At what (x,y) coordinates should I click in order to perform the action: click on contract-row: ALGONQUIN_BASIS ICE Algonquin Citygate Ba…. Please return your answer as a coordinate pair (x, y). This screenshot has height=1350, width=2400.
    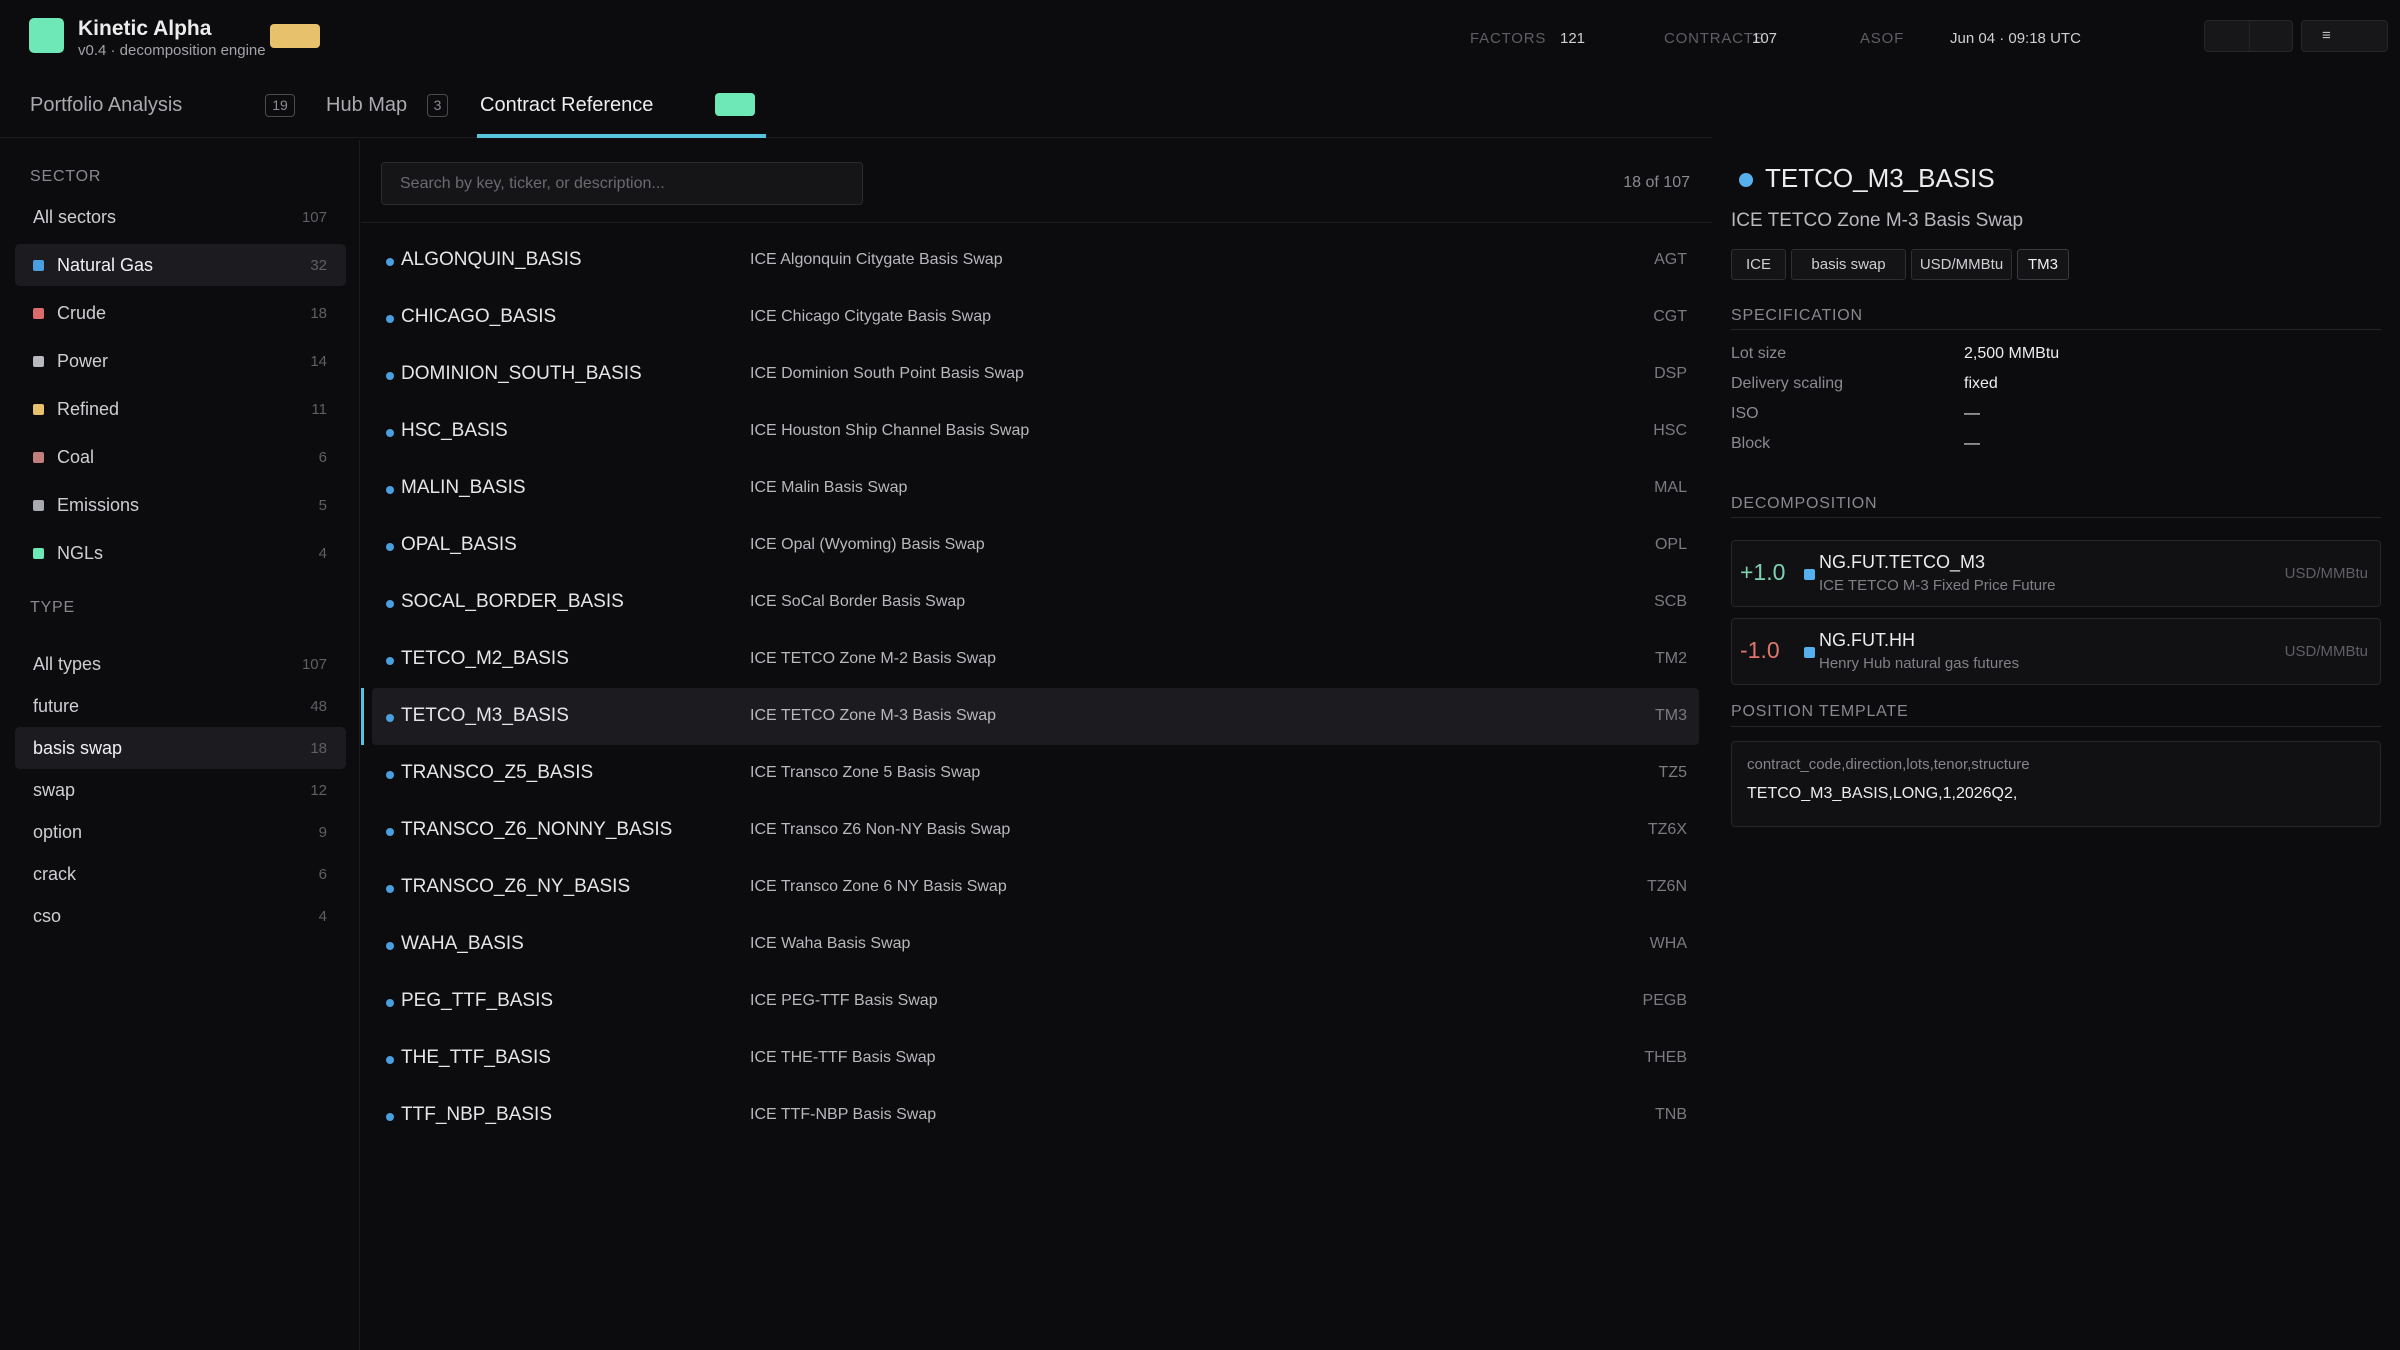
    Looking at the image, I should click on (1035, 260).